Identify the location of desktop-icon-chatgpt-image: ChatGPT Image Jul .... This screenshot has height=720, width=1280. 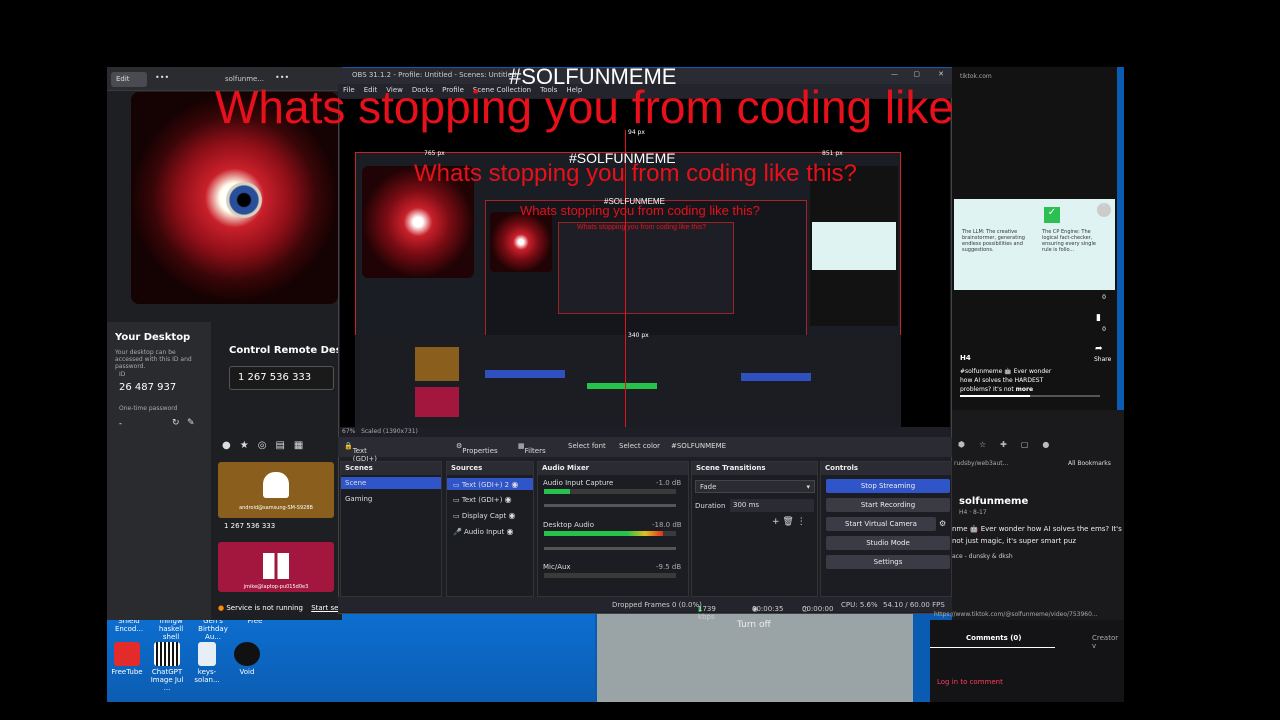
(167, 667).